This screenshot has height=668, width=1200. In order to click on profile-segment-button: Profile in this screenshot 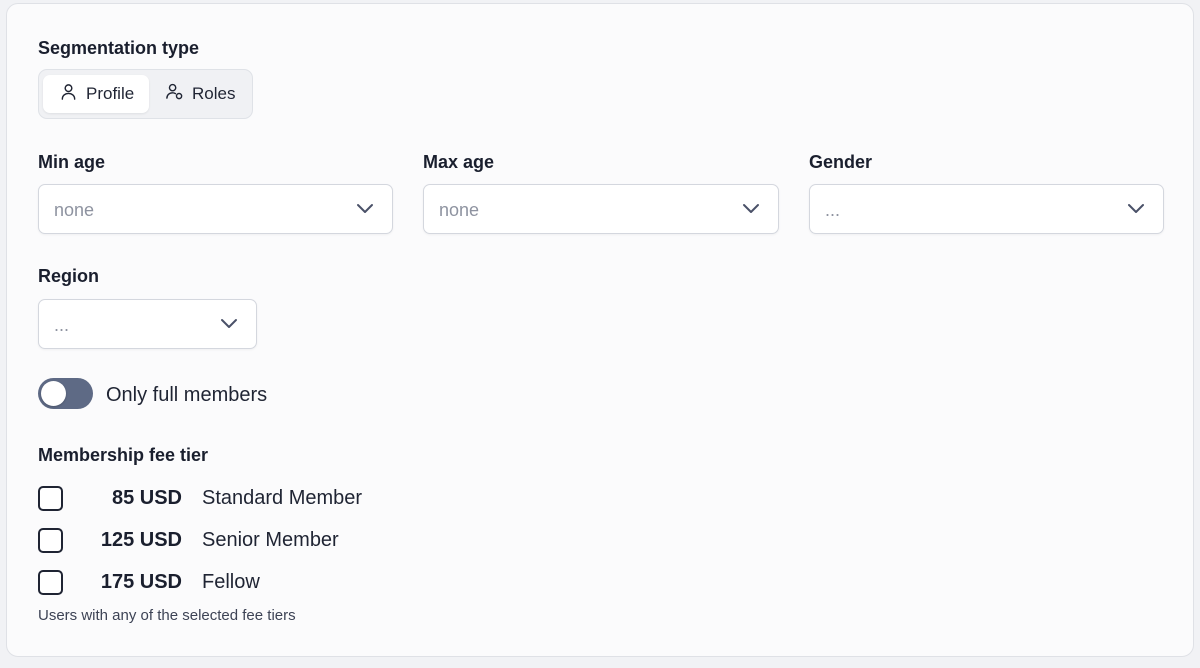, I will do `click(96, 94)`.